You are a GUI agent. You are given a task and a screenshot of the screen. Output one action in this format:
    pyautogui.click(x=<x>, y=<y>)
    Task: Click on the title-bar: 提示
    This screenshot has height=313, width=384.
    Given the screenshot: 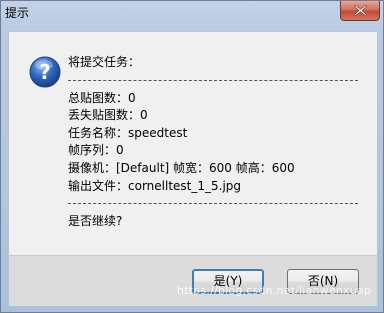 What is the action you would take?
    pyautogui.click(x=192, y=13)
    